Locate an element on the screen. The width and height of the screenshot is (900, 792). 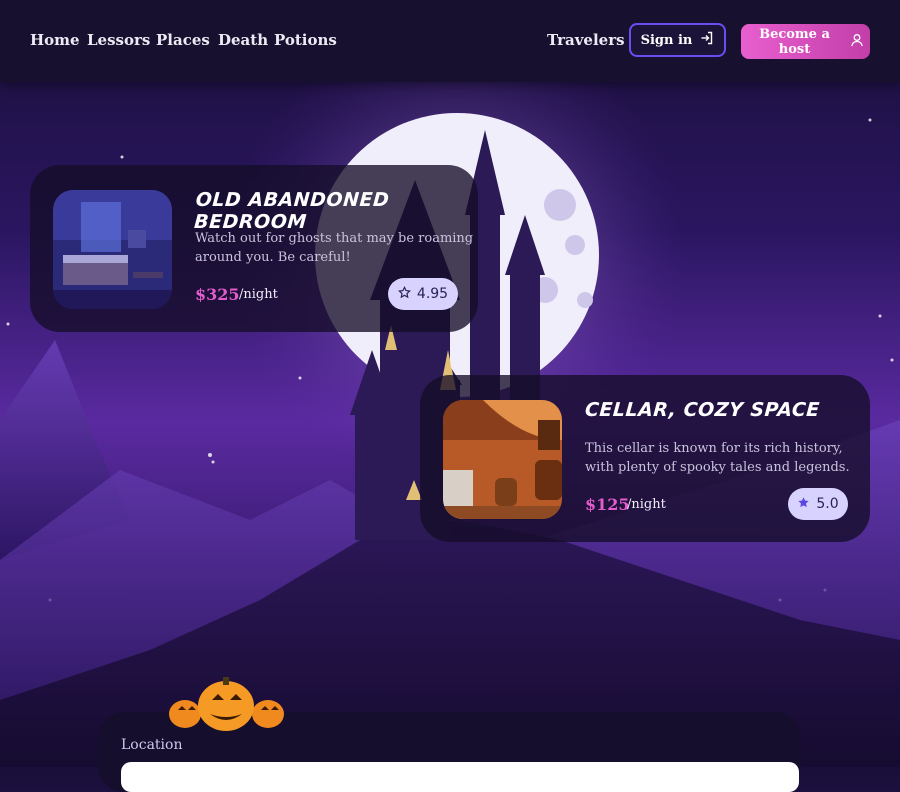
rating-badge: 5.0 is located at coordinates (818, 504).